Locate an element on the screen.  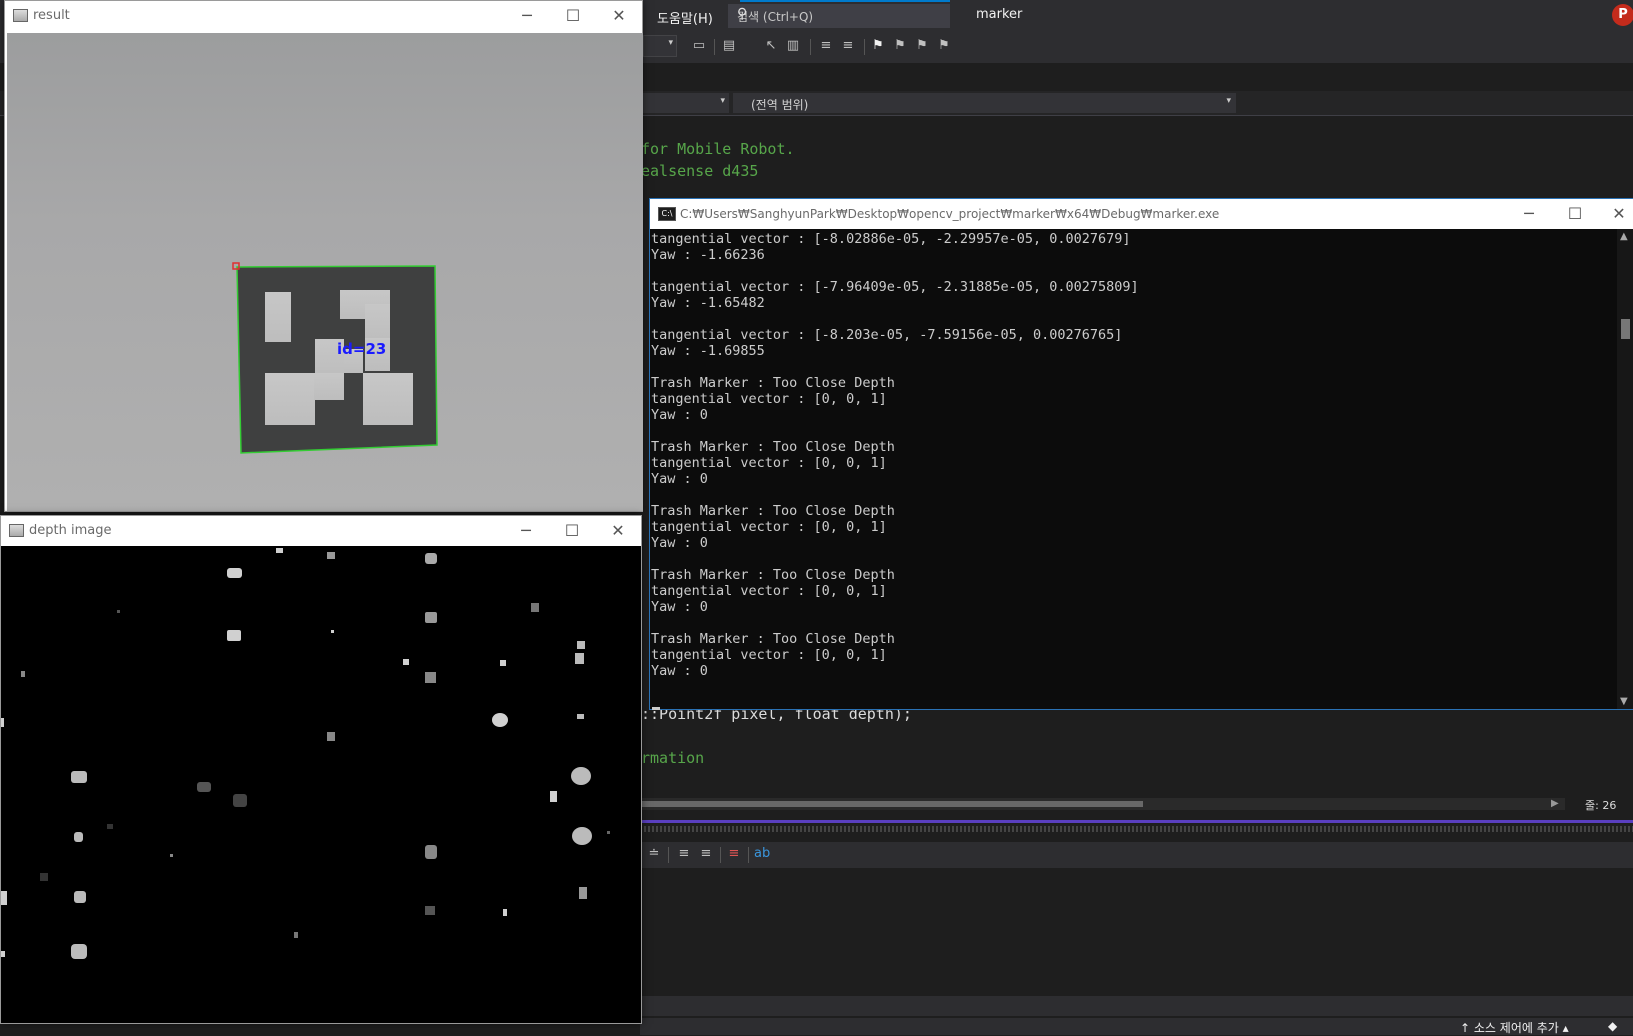
console-line: Yaw : -1.69855 is located at coordinates (708, 351).